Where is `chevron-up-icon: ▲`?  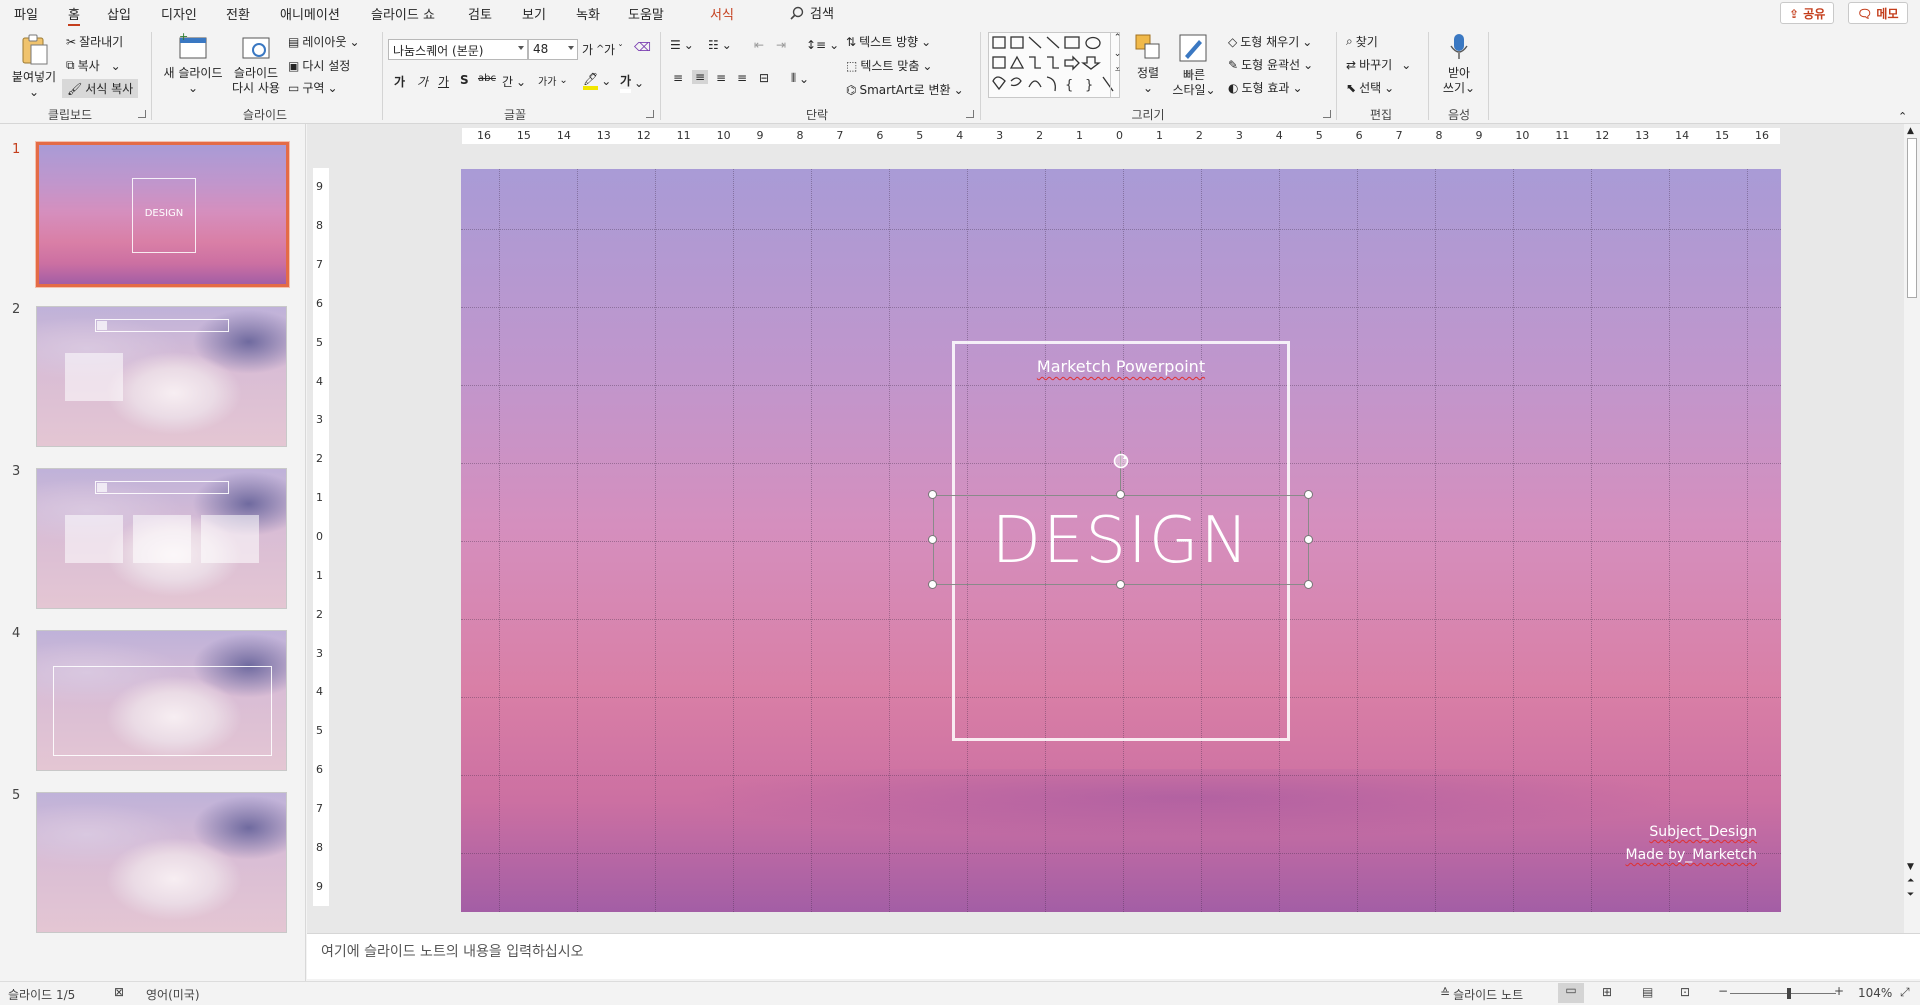
chevron-up-icon: ▲ is located at coordinates (1910, 131).